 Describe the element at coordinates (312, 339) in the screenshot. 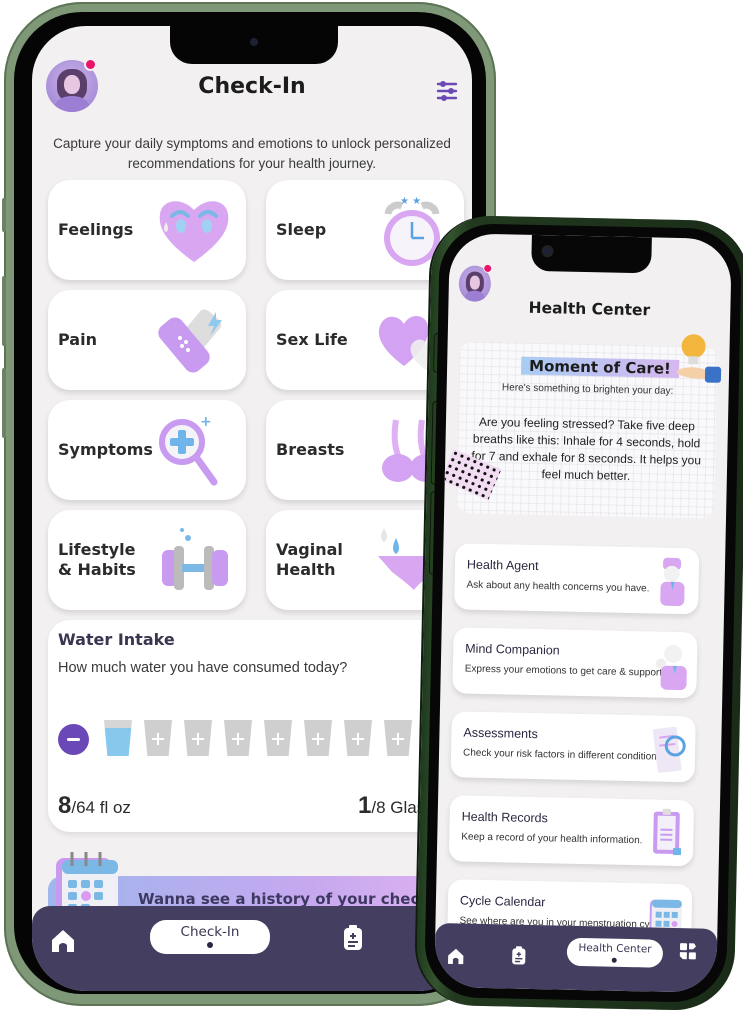

I see `tile-label: Sex Life` at that location.